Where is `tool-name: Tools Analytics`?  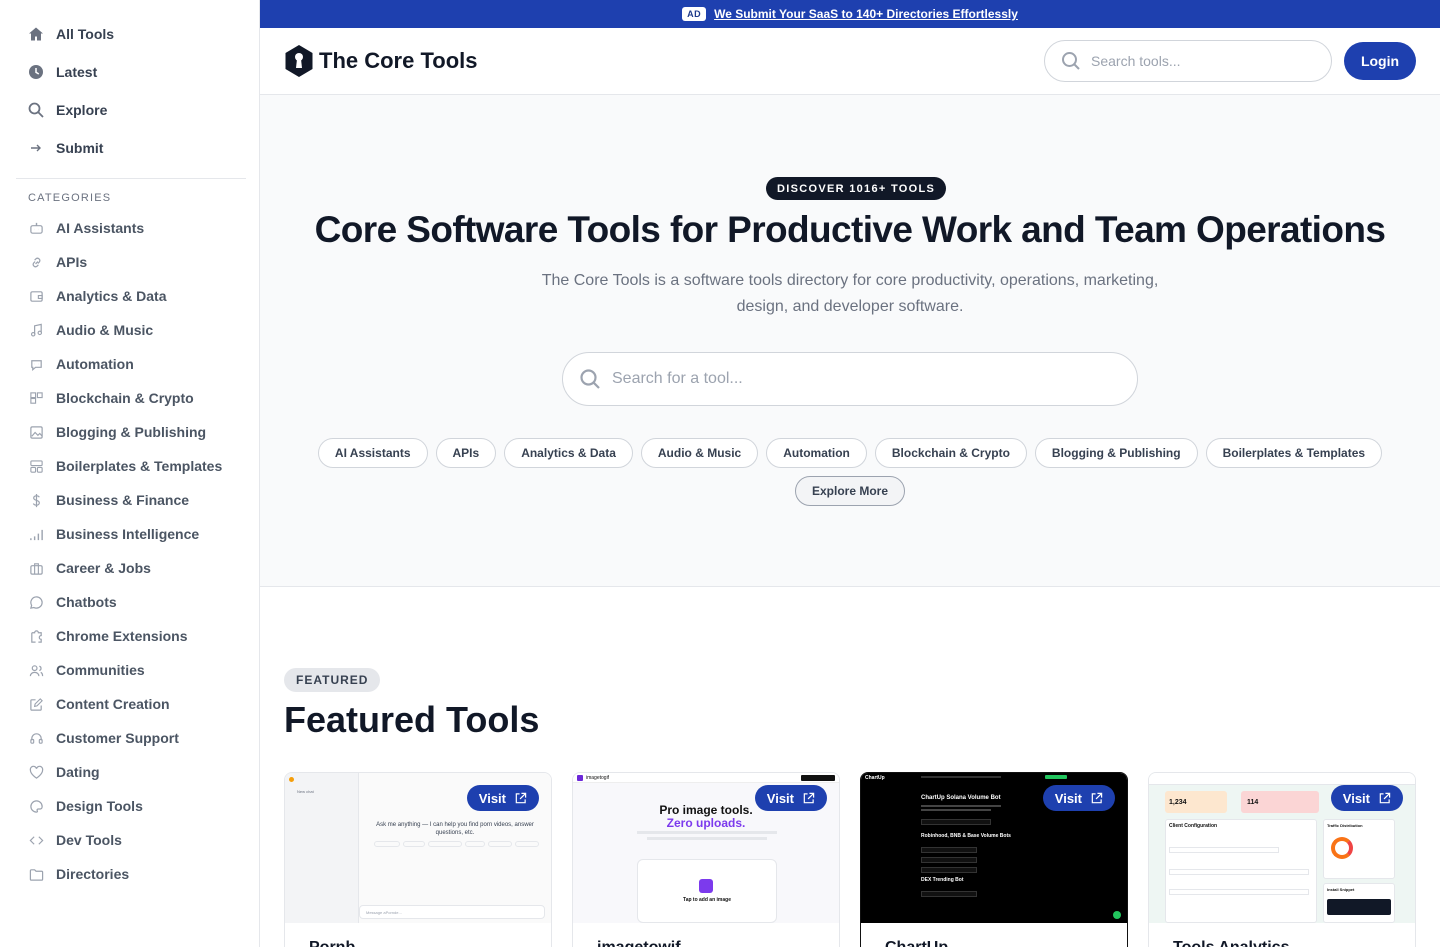 tool-name: Tools Analytics is located at coordinates (1231, 943).